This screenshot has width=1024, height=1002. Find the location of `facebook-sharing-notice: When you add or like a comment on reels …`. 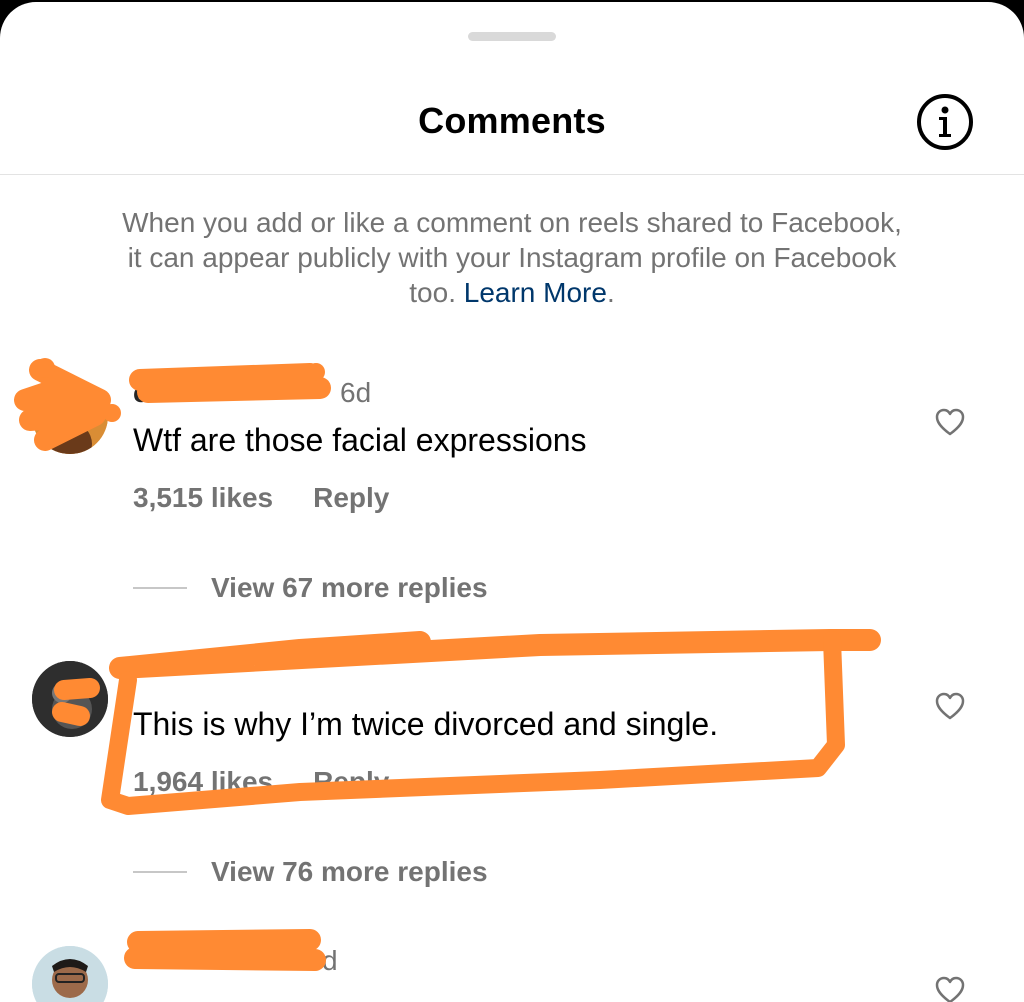

facebook-sharing-notice: When you add or like a comment on reels … is located at coordinates (512, 257).